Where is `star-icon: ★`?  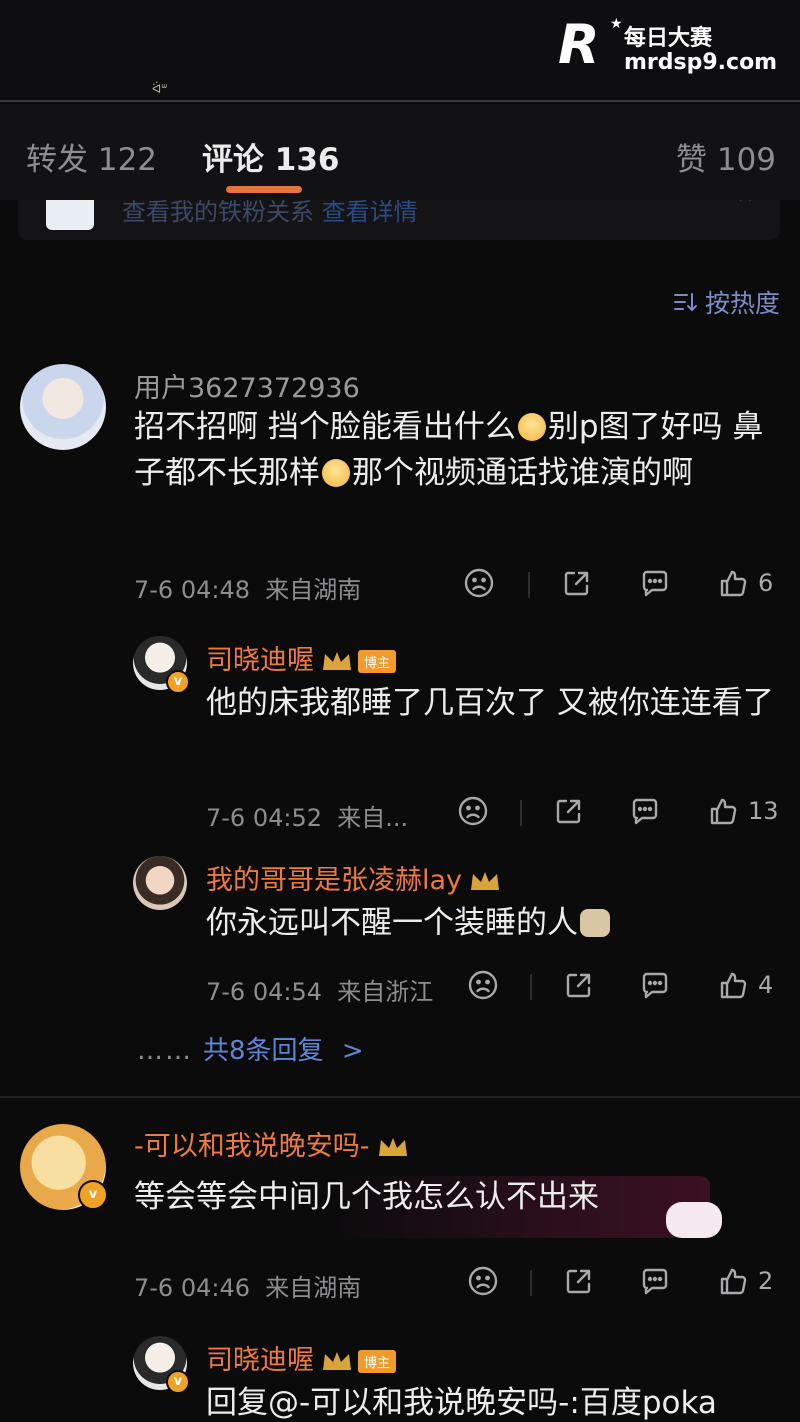
star-icon: ★ is located at coordinates (616, 24).